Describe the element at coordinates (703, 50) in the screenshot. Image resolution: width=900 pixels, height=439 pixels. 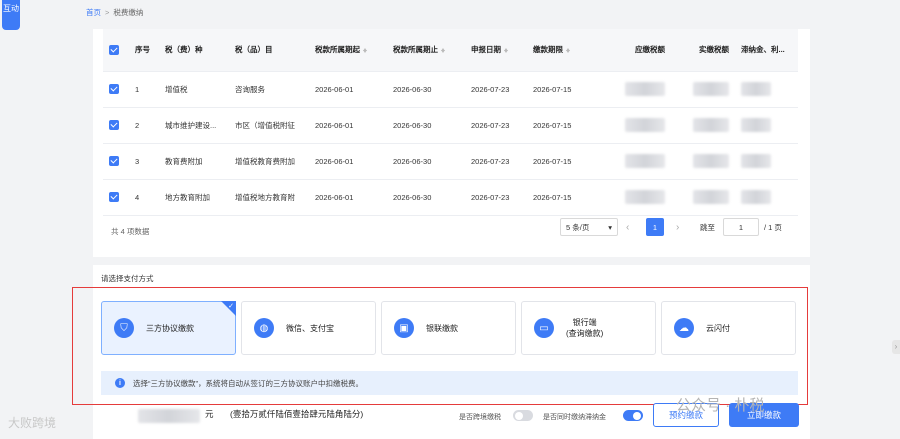
I see `col-paid: 实缴税额` at that location.